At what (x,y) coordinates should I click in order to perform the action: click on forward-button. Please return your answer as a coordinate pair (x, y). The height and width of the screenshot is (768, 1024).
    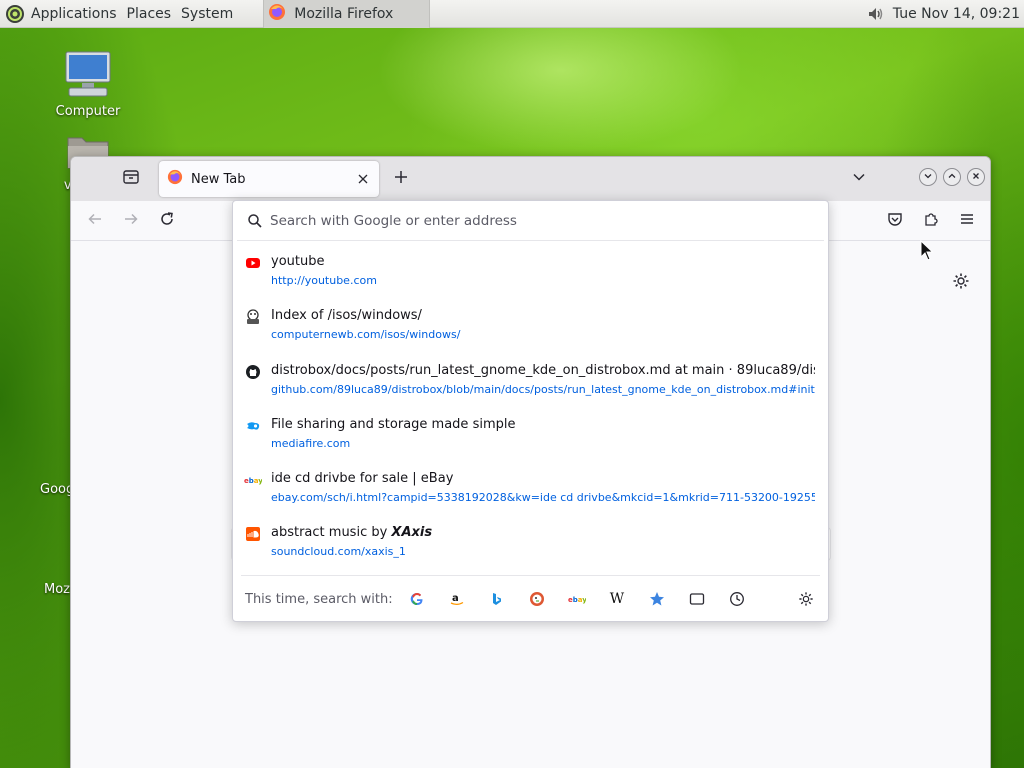
    Looking at the image, I should click on (131, 221).